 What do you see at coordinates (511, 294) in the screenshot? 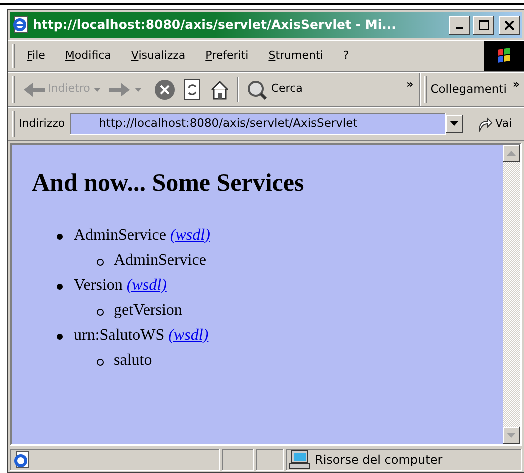
I see `vertical-scrollbar` at bounding box center [511, 294].